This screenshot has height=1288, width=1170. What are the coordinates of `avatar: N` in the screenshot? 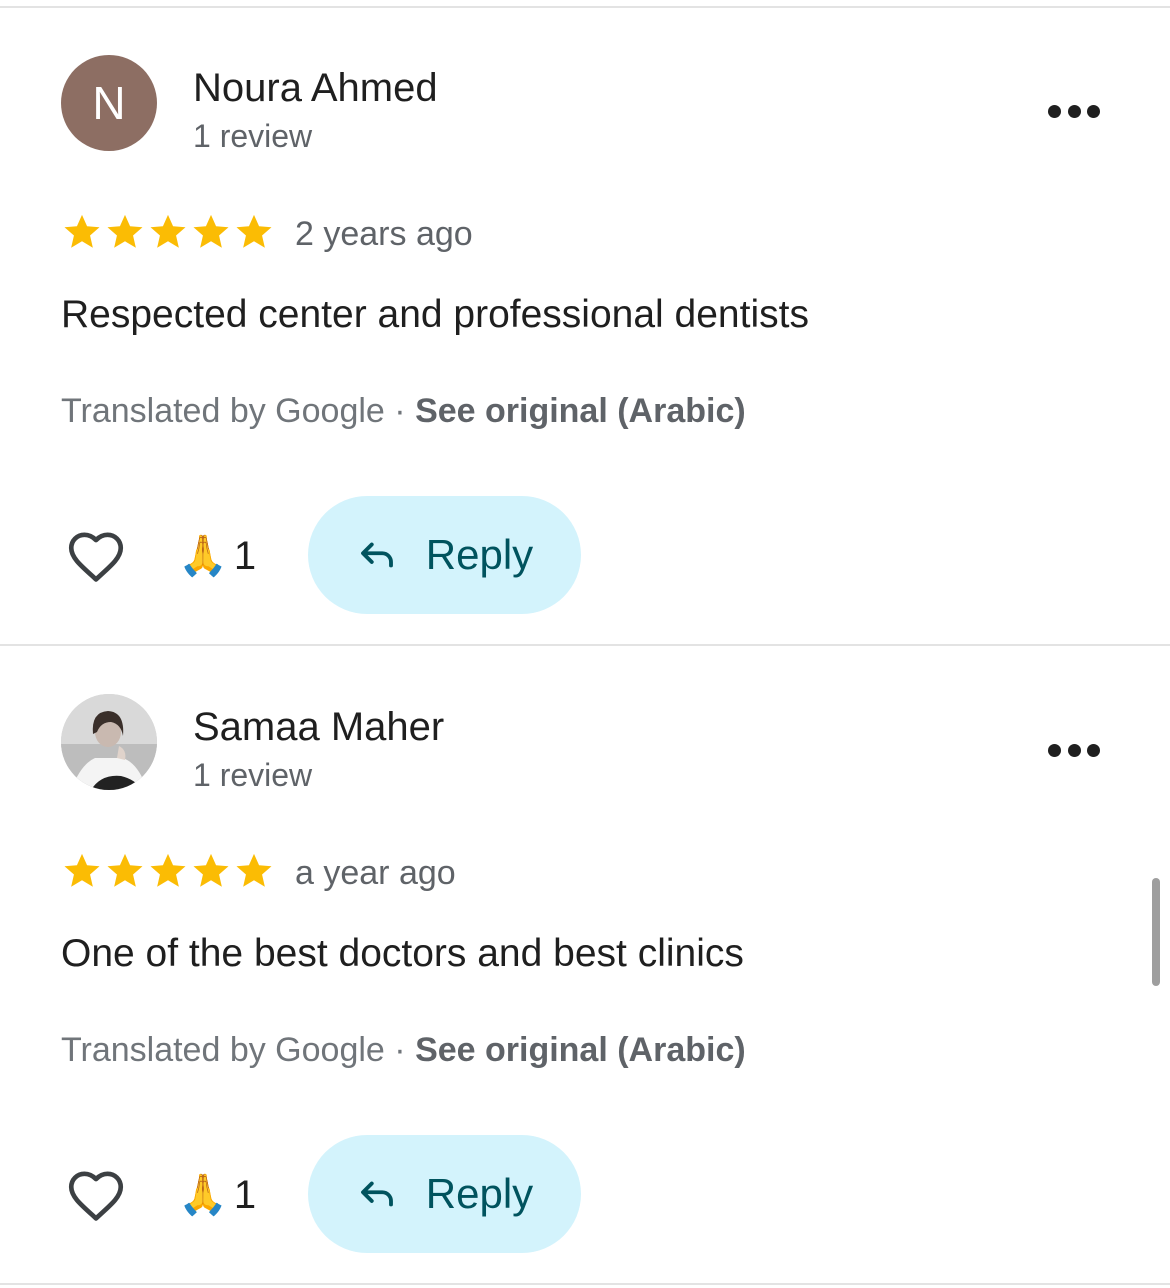 It's located at (109, 103).